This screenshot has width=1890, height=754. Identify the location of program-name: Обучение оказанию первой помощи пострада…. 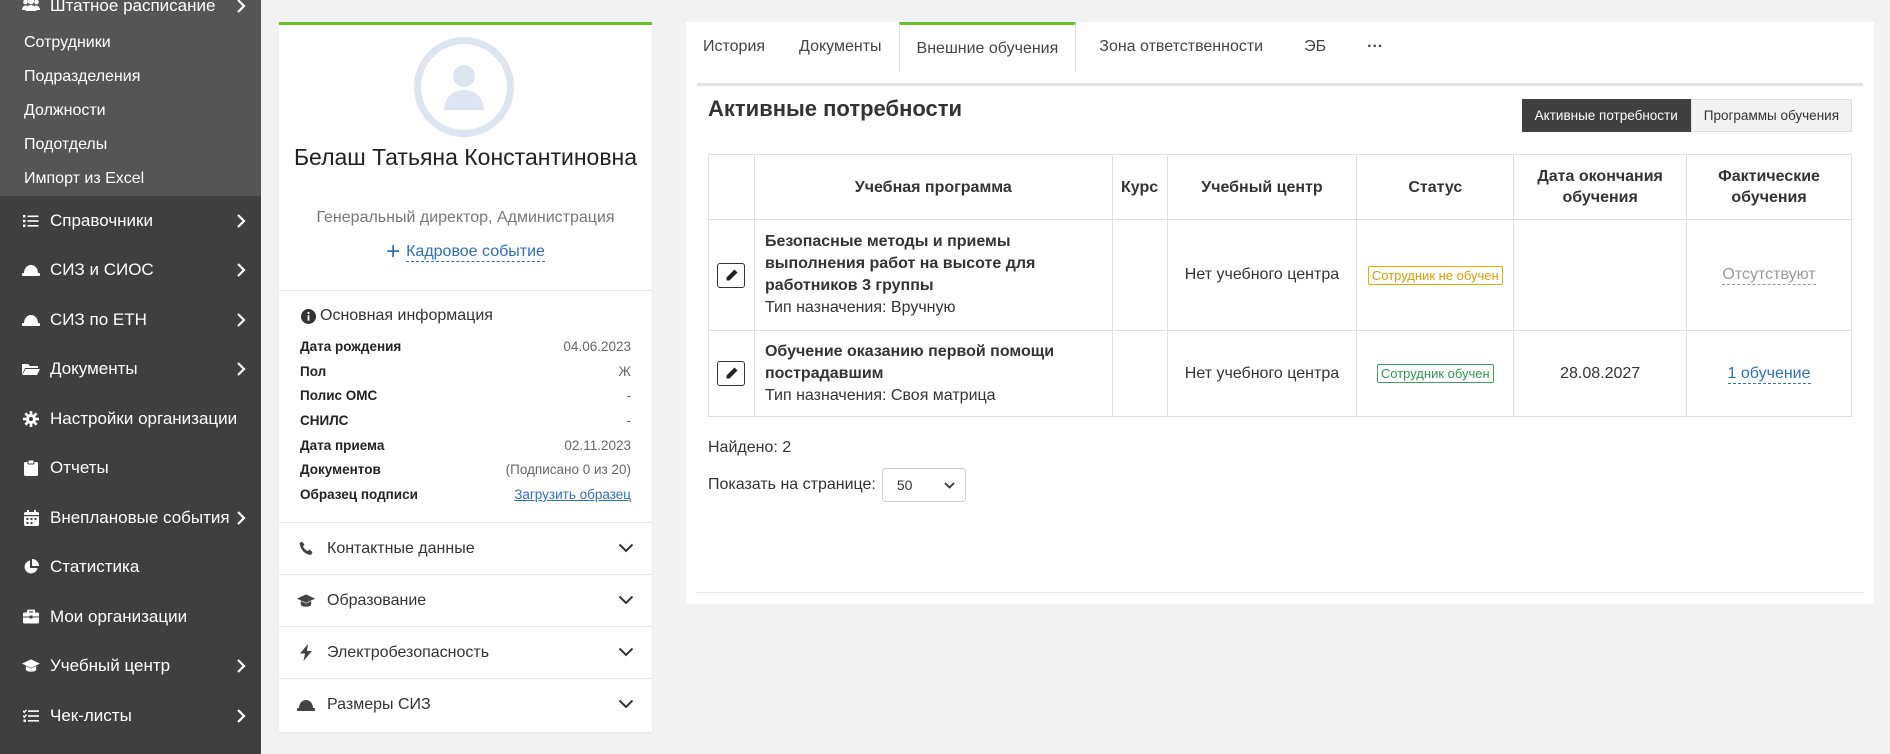
(909, 362).